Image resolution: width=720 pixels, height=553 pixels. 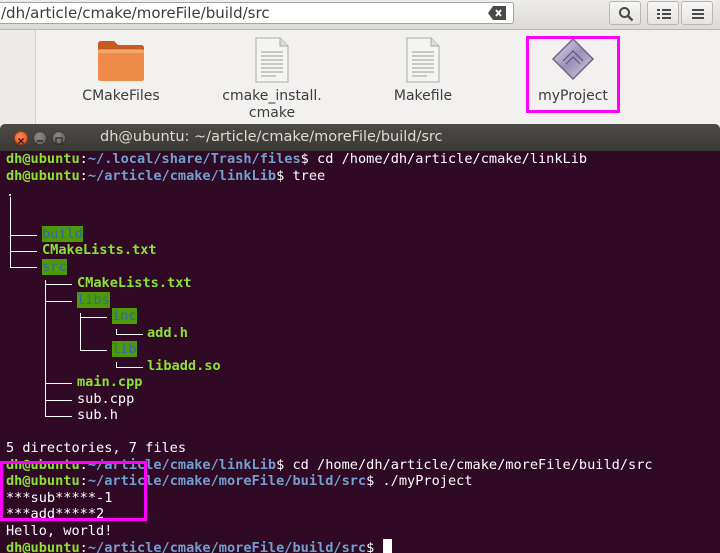 I want to click on tree-entry-add-h: add.h, so click(x=167, y=332).